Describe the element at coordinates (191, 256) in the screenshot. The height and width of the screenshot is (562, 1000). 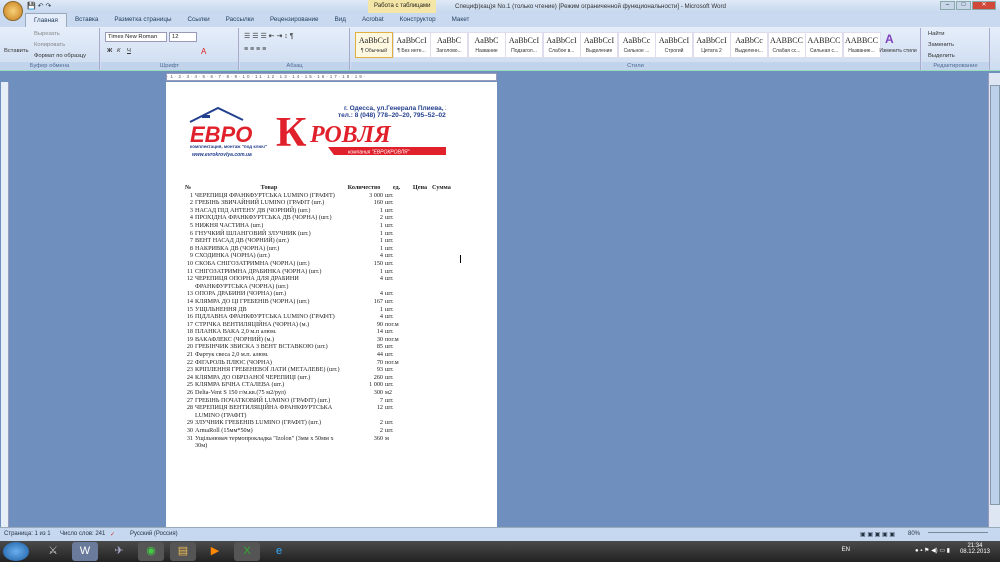
I see `cell-num: 9` at that location.